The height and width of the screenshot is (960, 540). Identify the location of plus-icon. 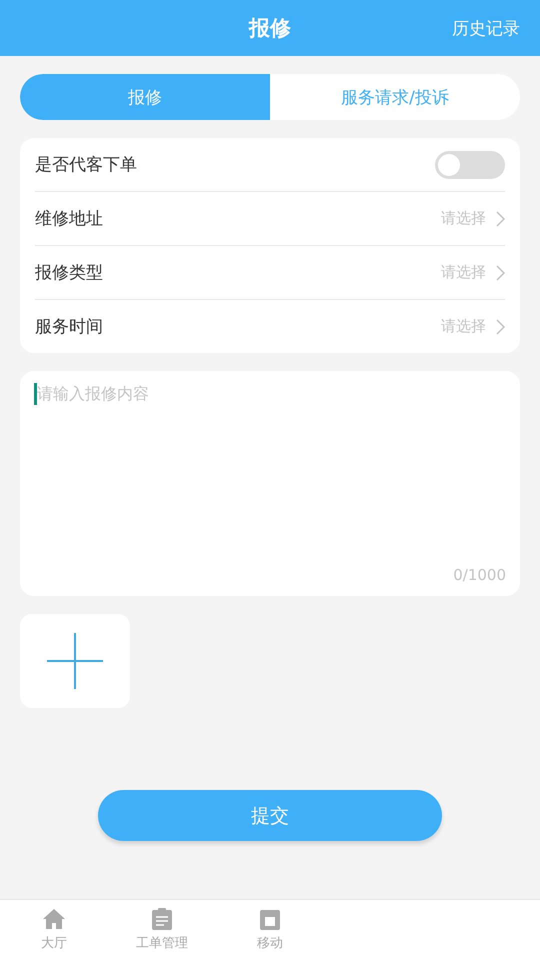
(75, 661).